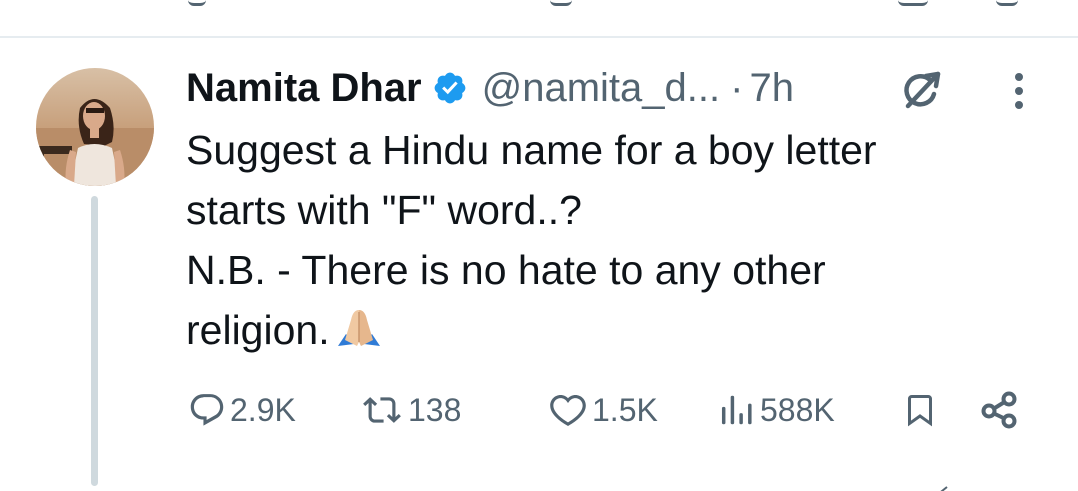  I want to click on grok-icon, so click(922, 90).